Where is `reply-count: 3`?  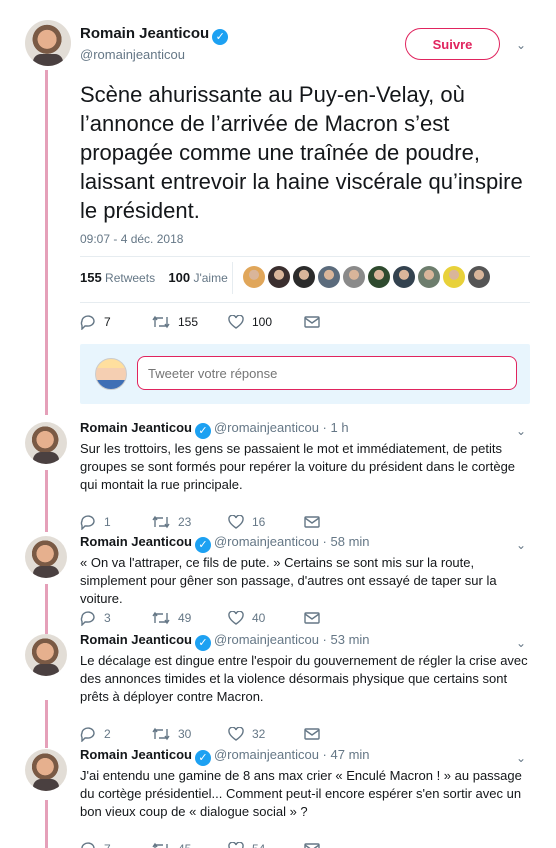
reply-count: 3 is located at coordinates (107, 618).